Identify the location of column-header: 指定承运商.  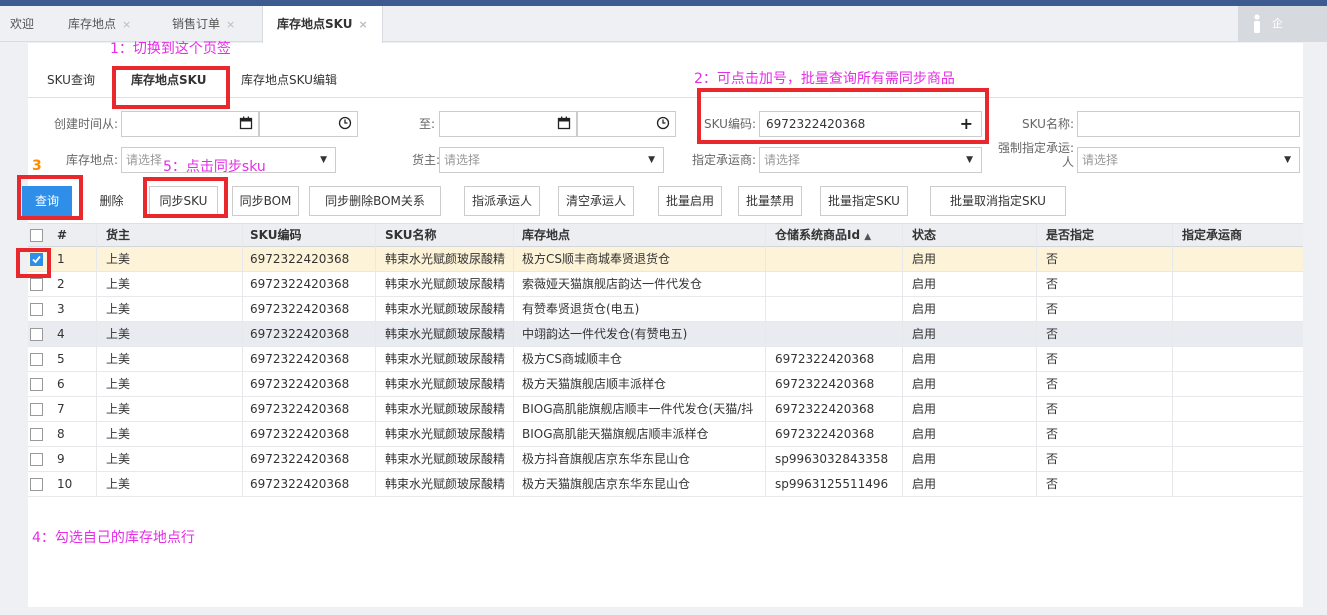
(1212, 235).